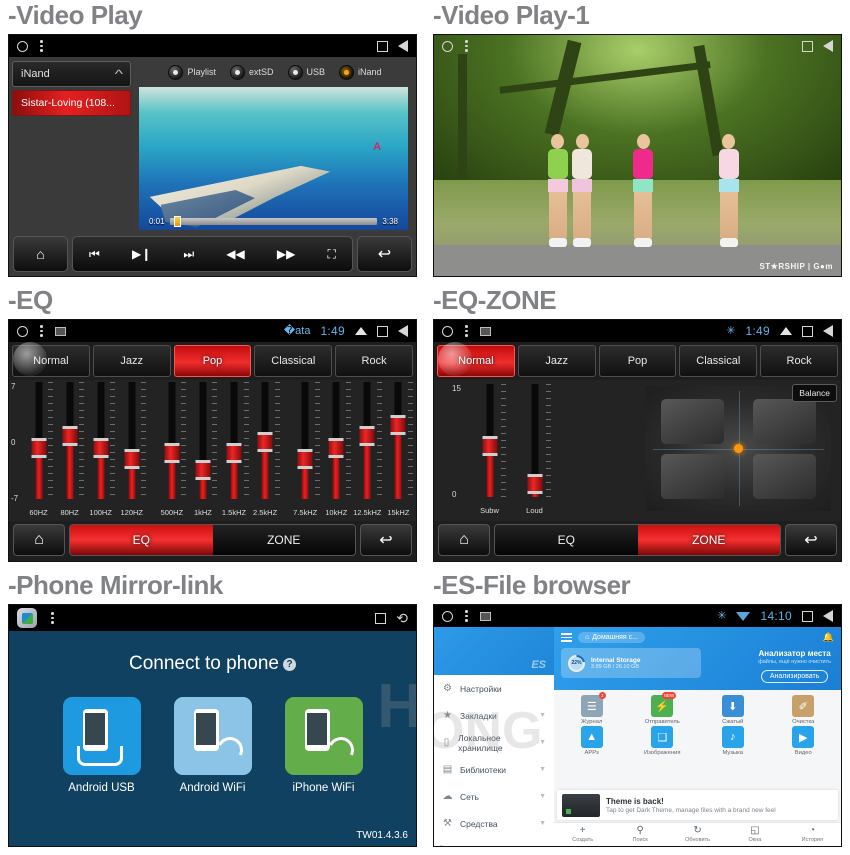 This screenshot has width=850, height=855. Describe the element at coordinates (494, 823) in the screenshot. I see `sidebar-item-wrench: ⚒ Средства ▼` at that location.